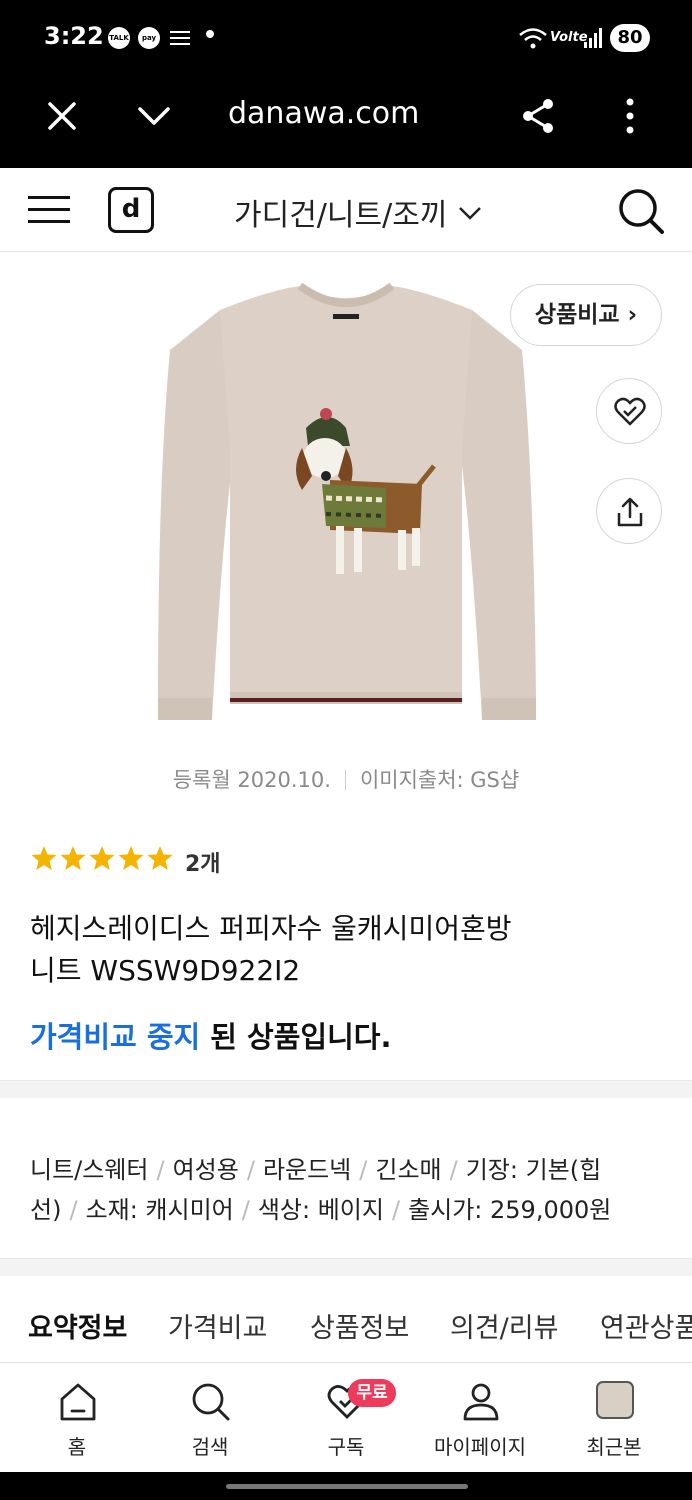 The height and width of the screenshot is (1500, 692). I want to click on spec-item: 색상: 베이지, so click(320, 1210).